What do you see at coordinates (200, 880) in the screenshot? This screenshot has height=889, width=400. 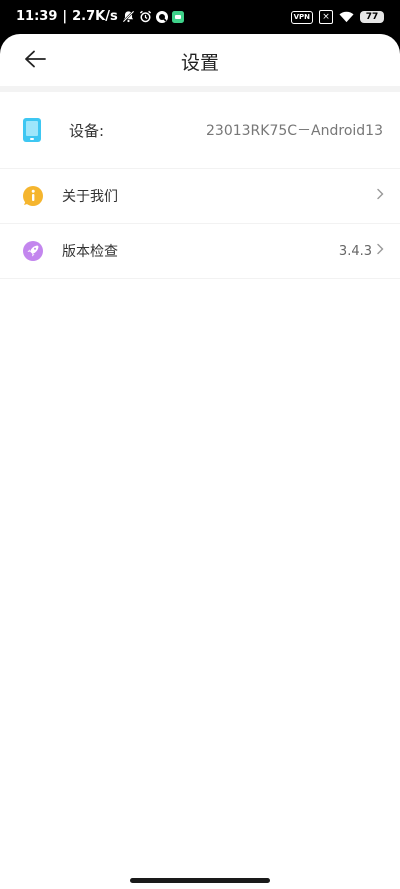 I see `home-indicator` at bounding box center [200, 880].